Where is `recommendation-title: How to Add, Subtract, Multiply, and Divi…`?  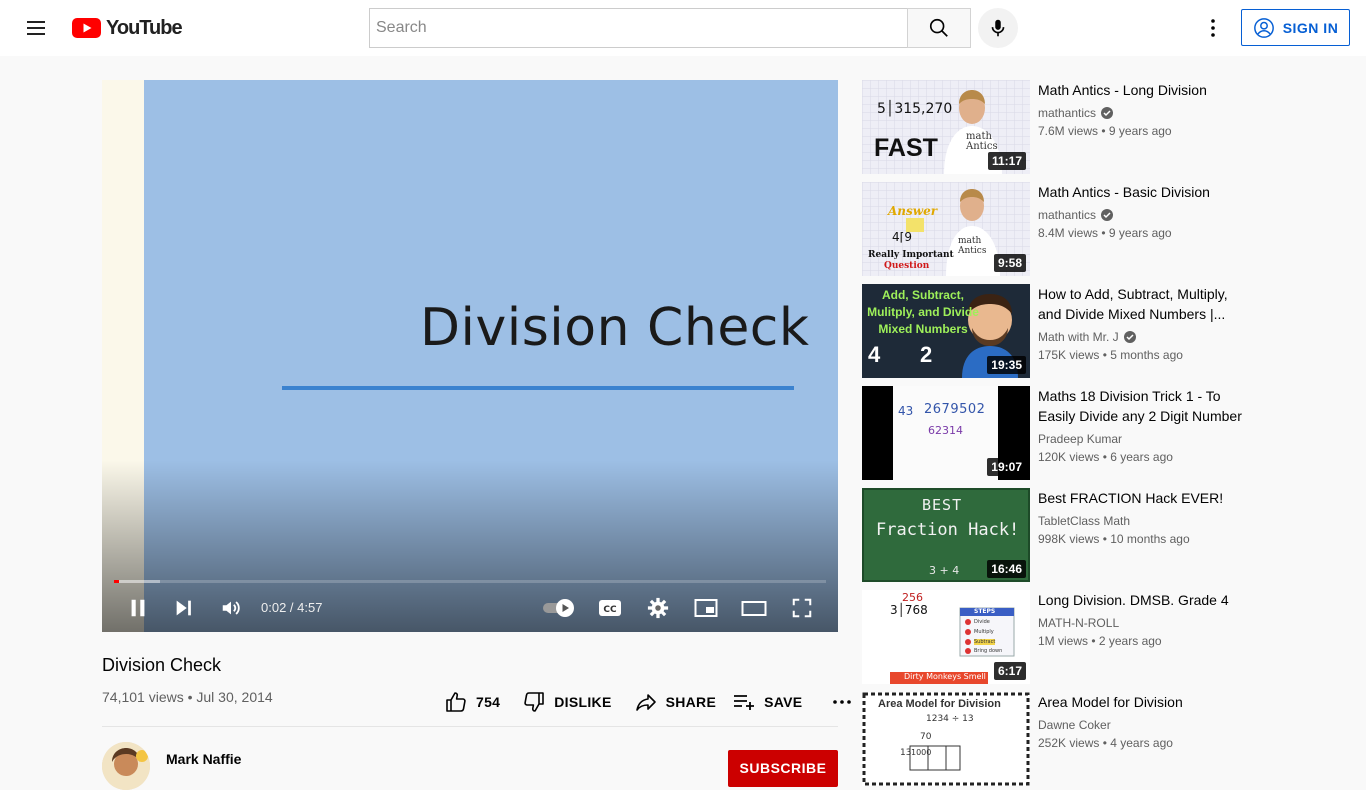 recommendation-title: How to Add, Subtract, Multiply, and Divi… is located at coordinates (1141, 304).